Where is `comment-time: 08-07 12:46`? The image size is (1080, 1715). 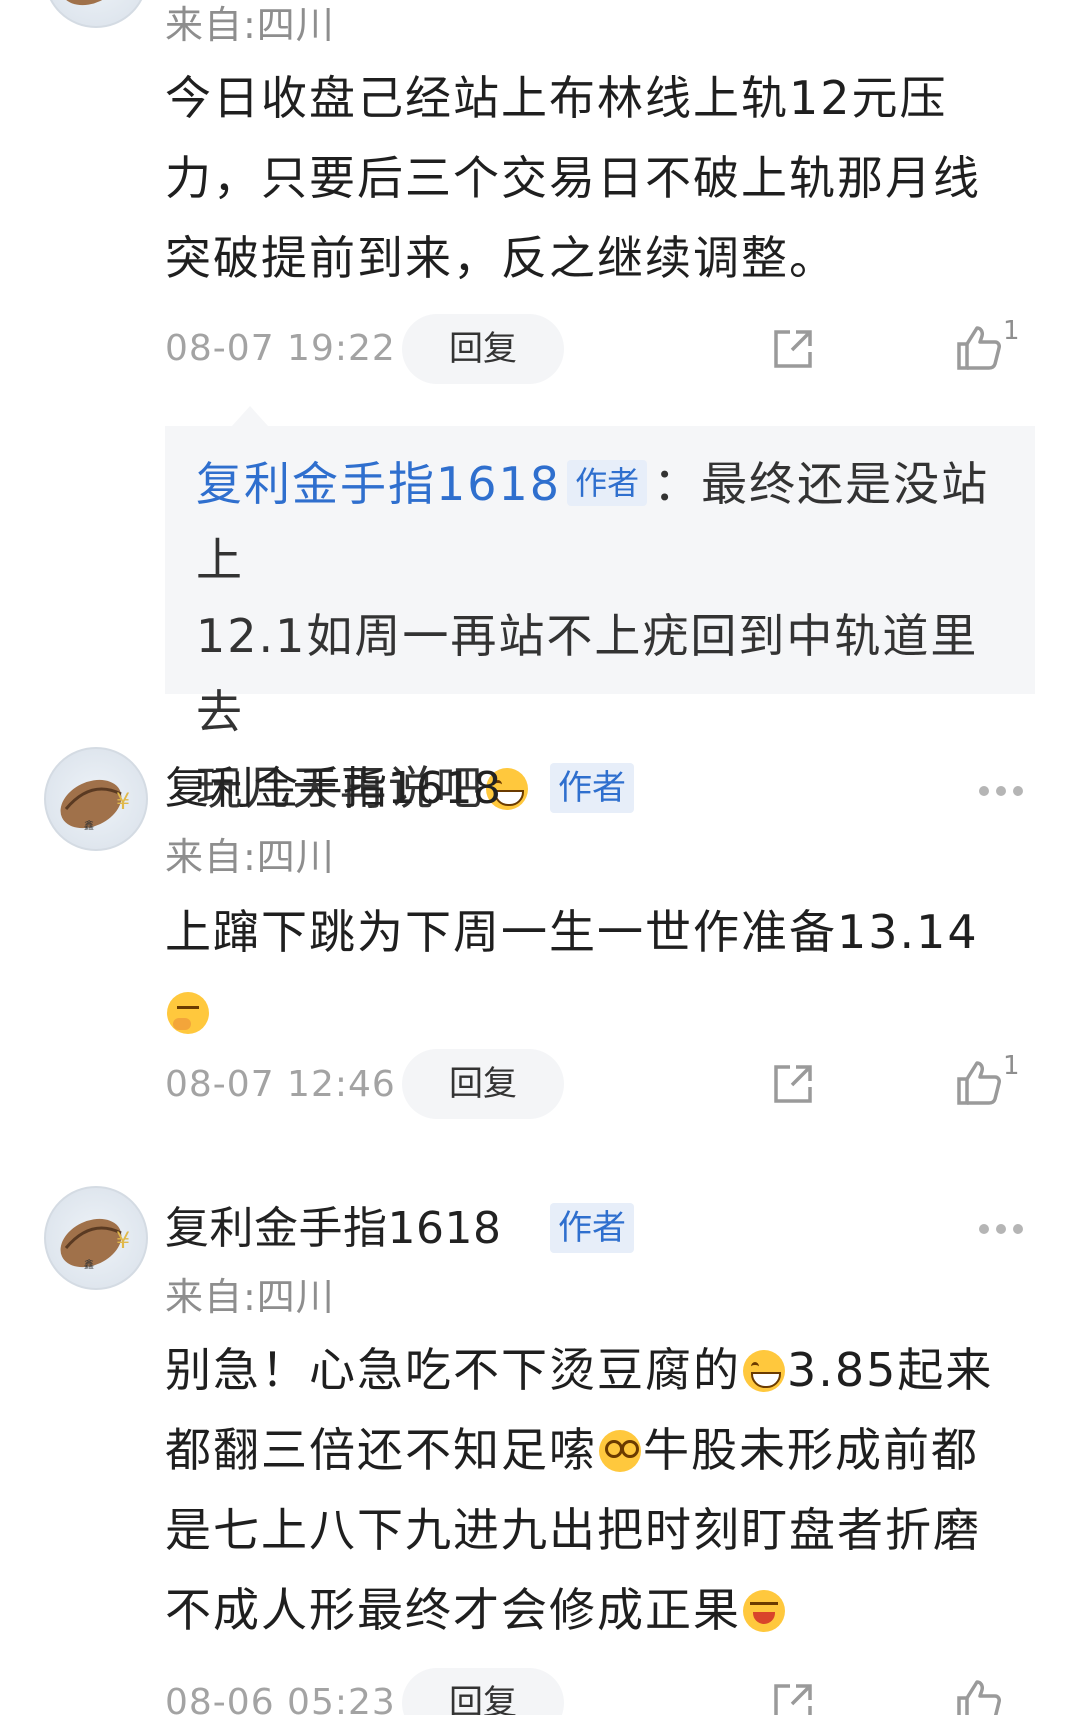 comment-time: 08-07 12:46 is located at coordinates (280, 1084).